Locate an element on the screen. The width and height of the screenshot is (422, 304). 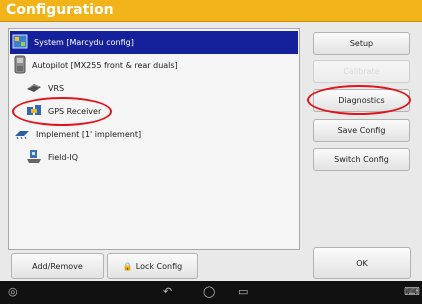
switch-config-button-label: Switch Config is located at coordinates (361, 159).